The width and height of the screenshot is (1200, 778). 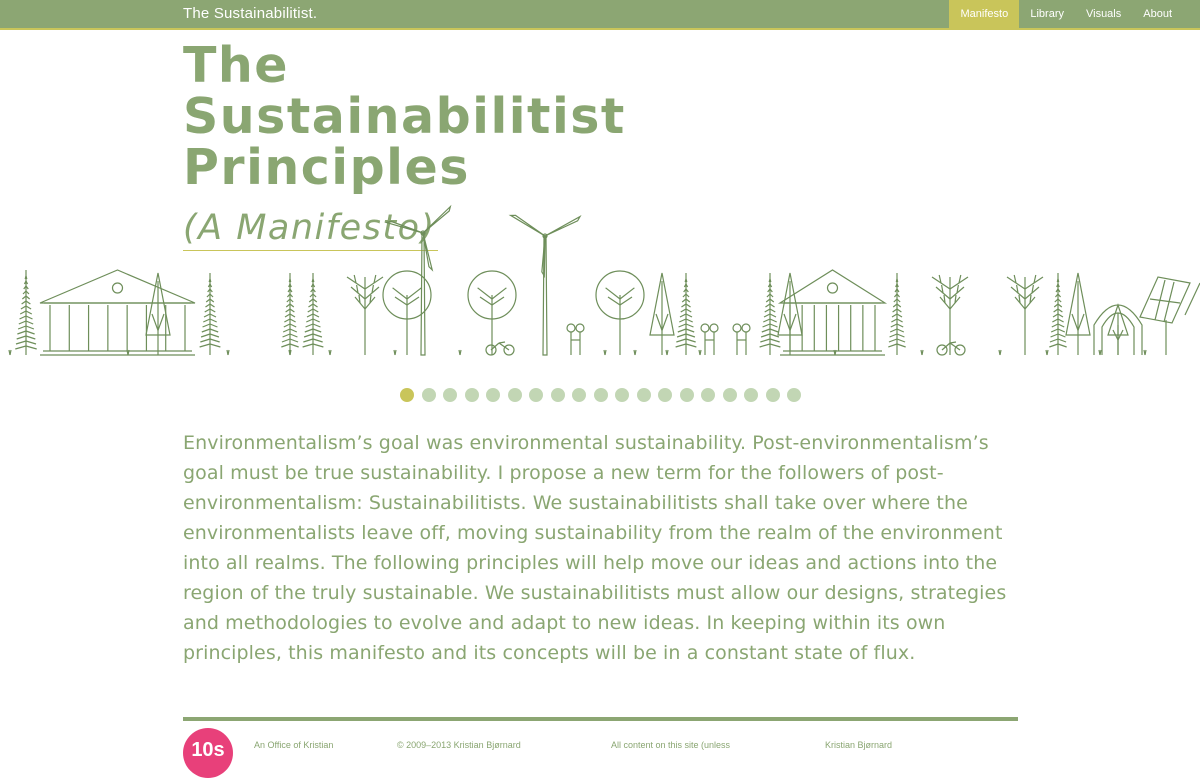 What do you see at coordinates (294, 745) in the screenshot?
I see `footer-col-1: An Office of Kristian` at bounding box center [294, 745].